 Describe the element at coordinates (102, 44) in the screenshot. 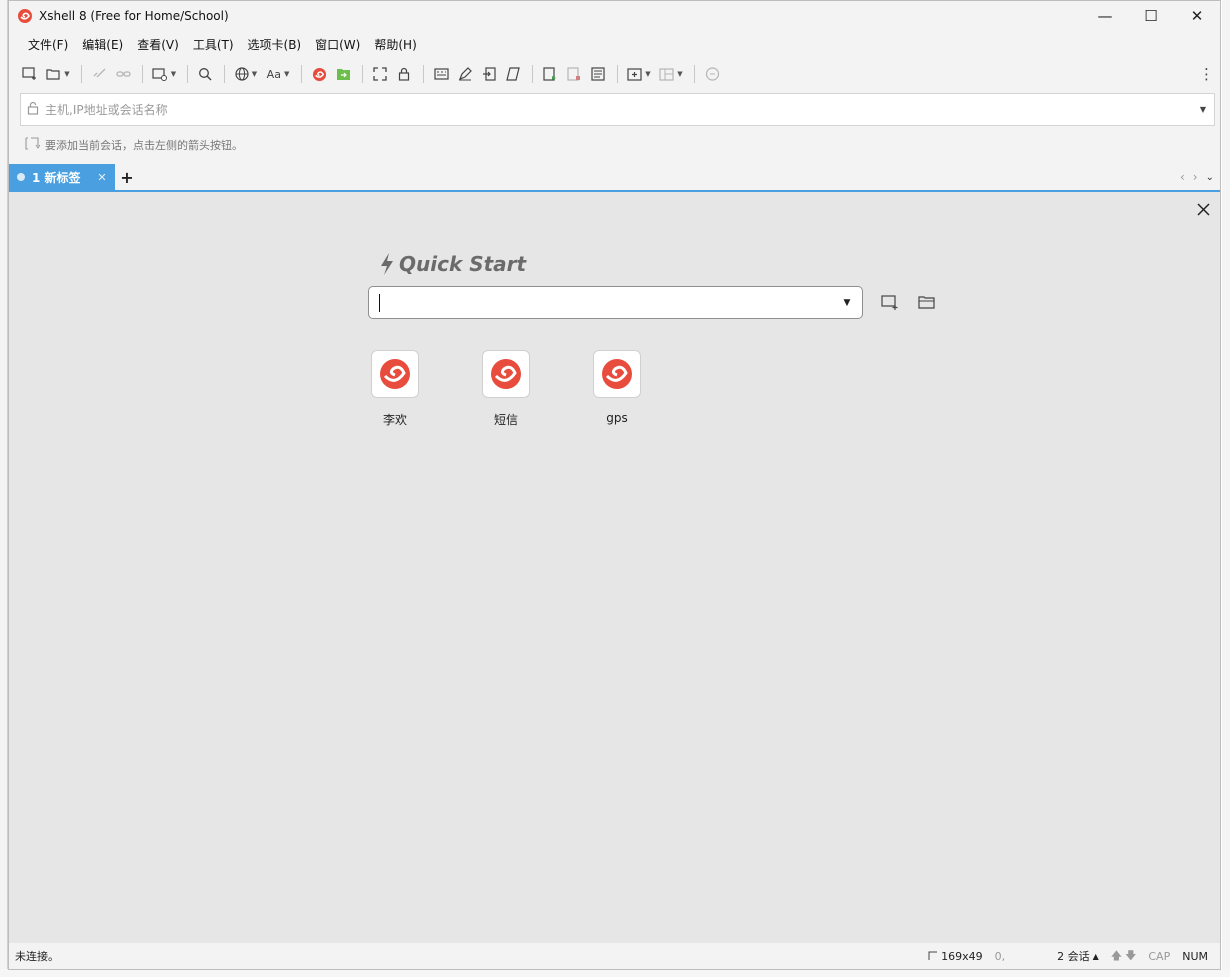

I see `menu-edit: 编辑(E)` at that location.